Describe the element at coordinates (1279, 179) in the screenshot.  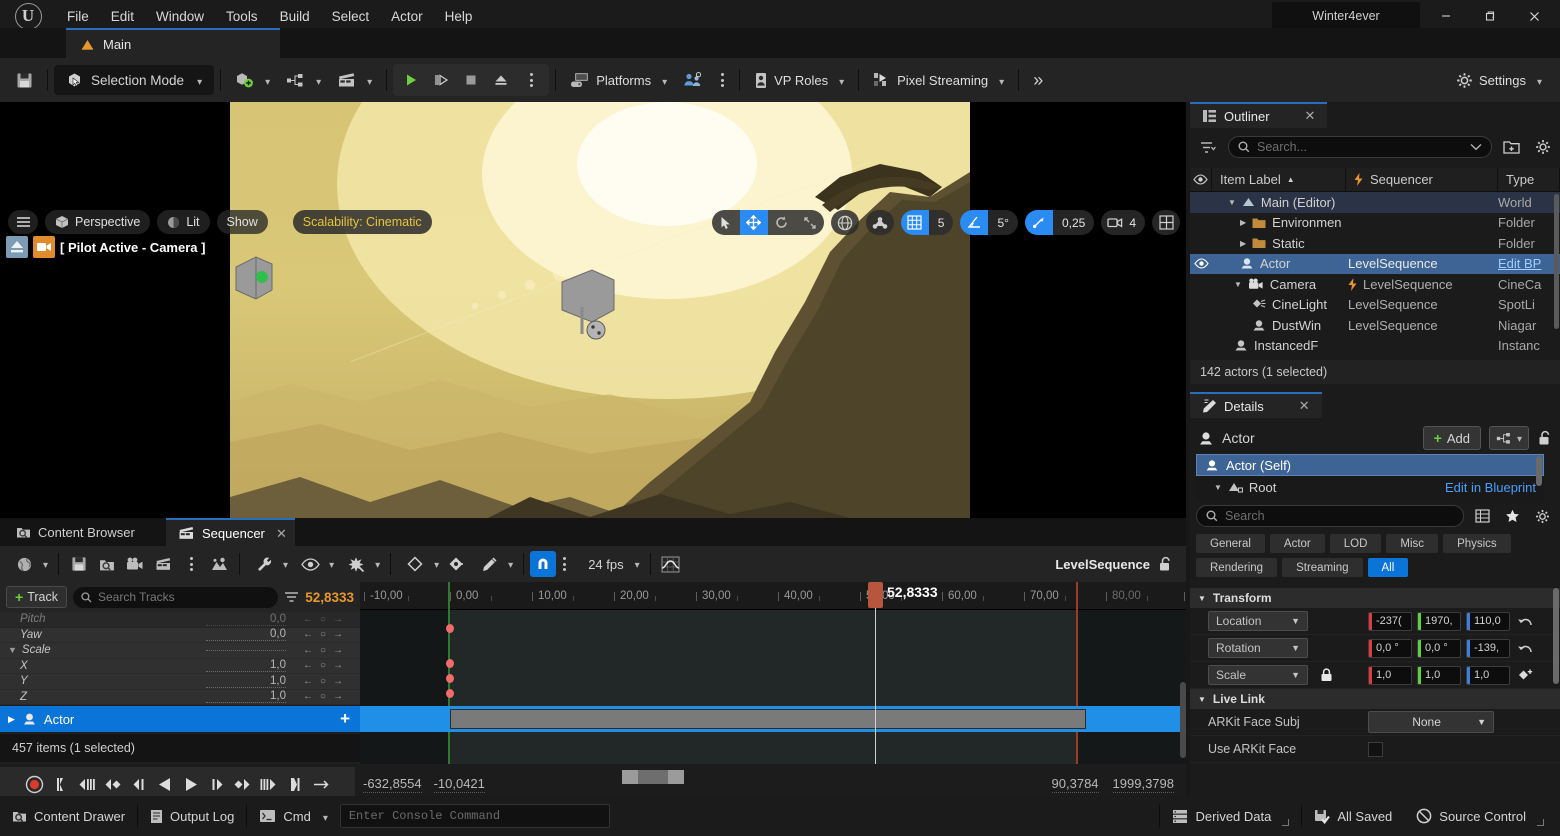
I see `column-header-item-label: Item Label ▲` at that location.